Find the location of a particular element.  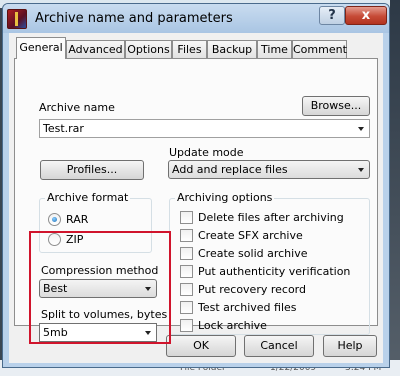

update-mode-label: Update mode is located at coordinates (206, 152).